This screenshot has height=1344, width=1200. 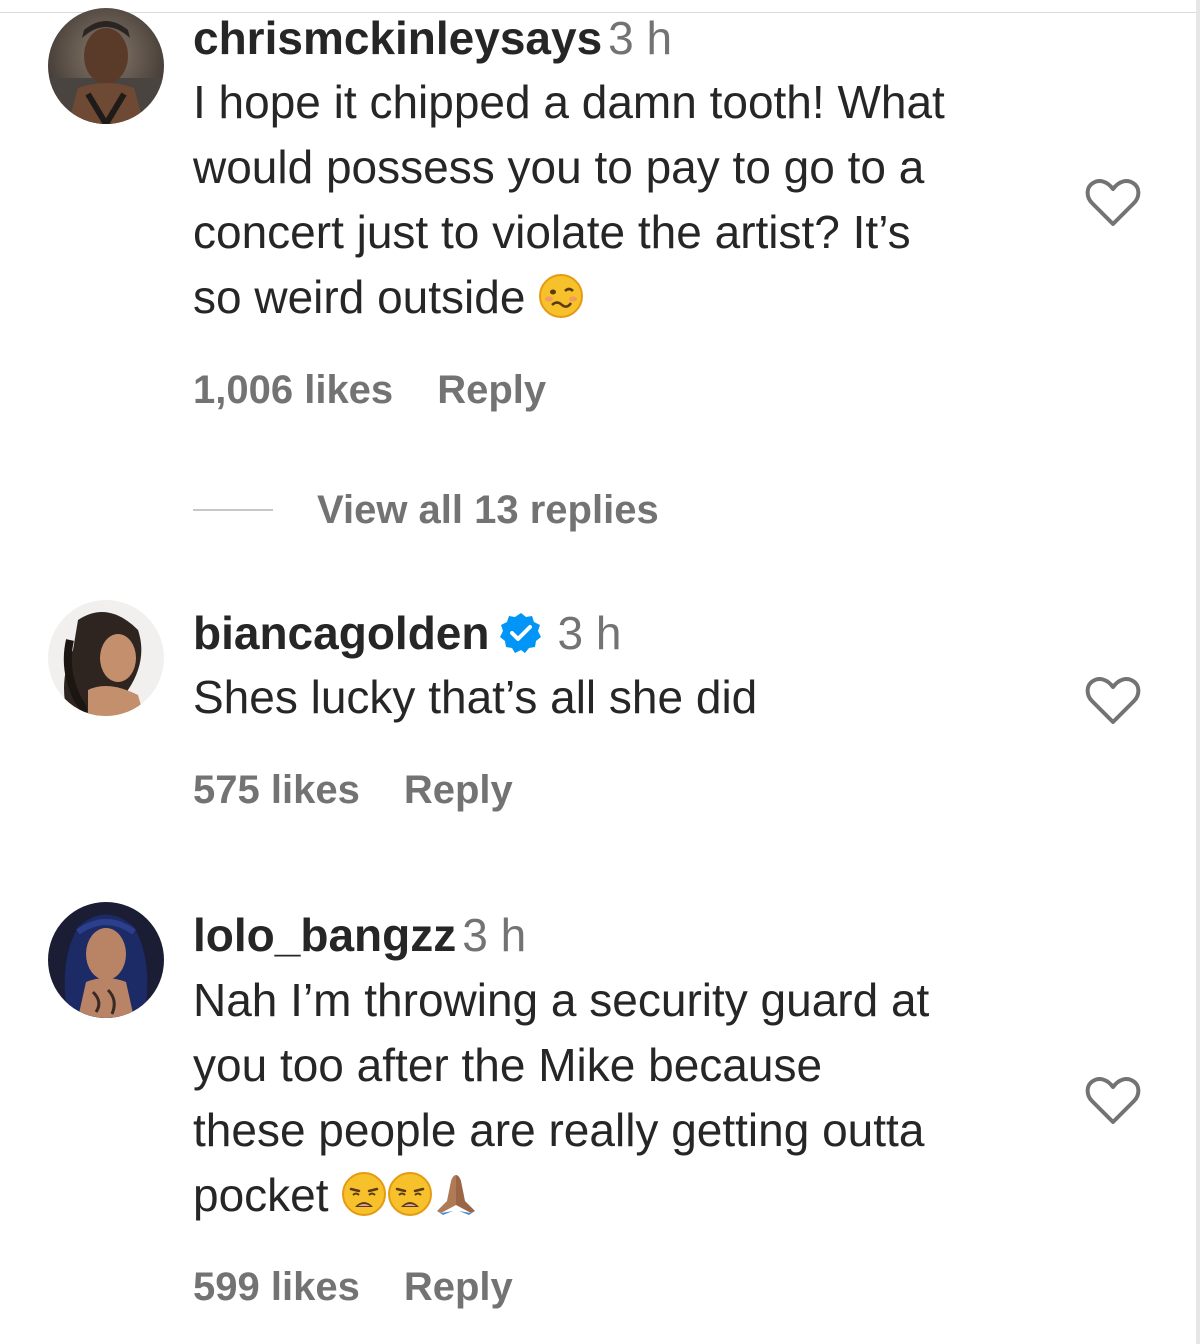 What do you see at coordinates (359, 297) in the screenshot?
I see `comment-line: so weird outside` at bounding box center [359, 297].